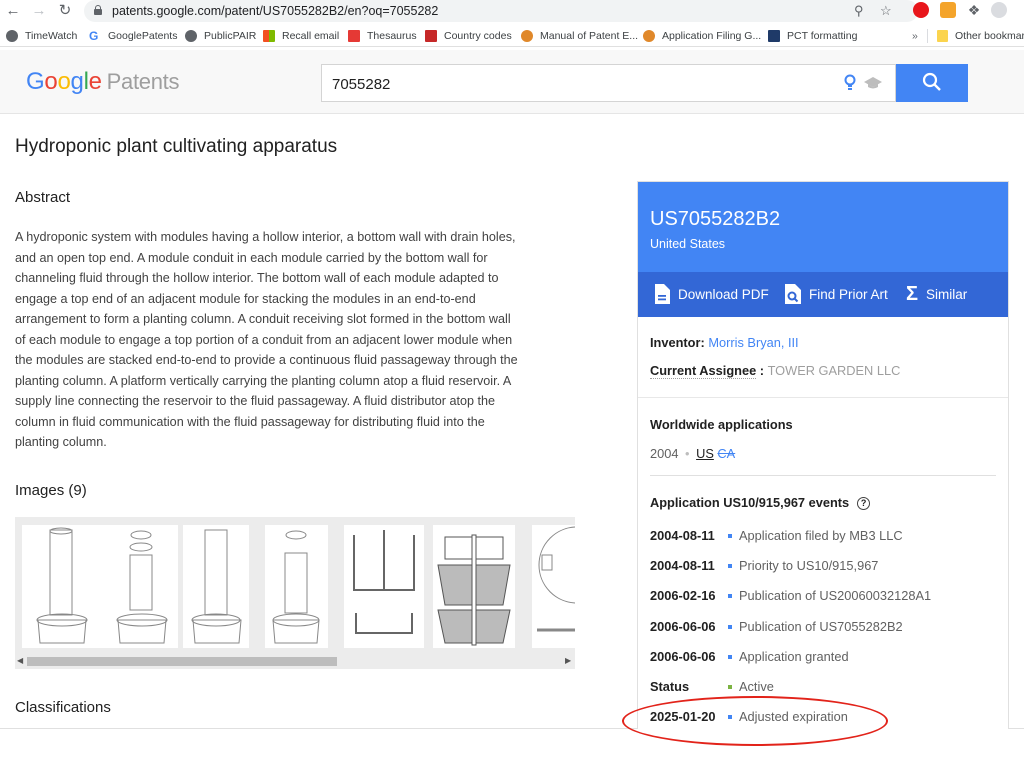  Describe the element at coordinates (850, 83) in the screenshot. I see `lightbulb-icon` at that location.